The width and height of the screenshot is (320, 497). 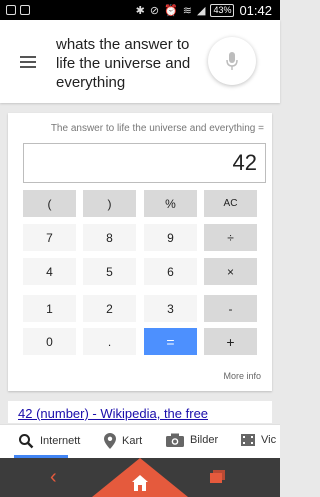 What do you see at coordinates (170, 203) in the screenshot?
I see `key-percent: %` at bounding box center [170, 203].